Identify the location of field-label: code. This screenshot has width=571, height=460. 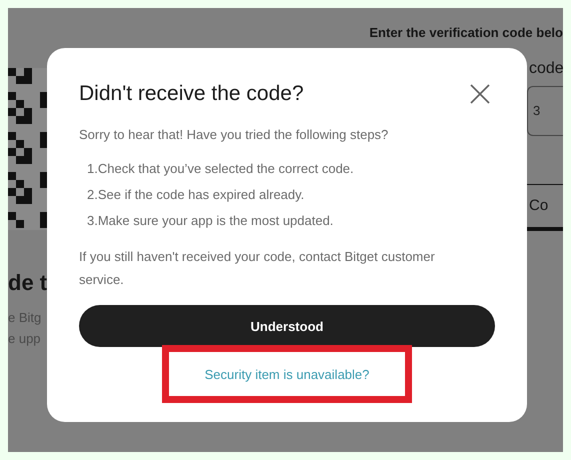
(545, 69).